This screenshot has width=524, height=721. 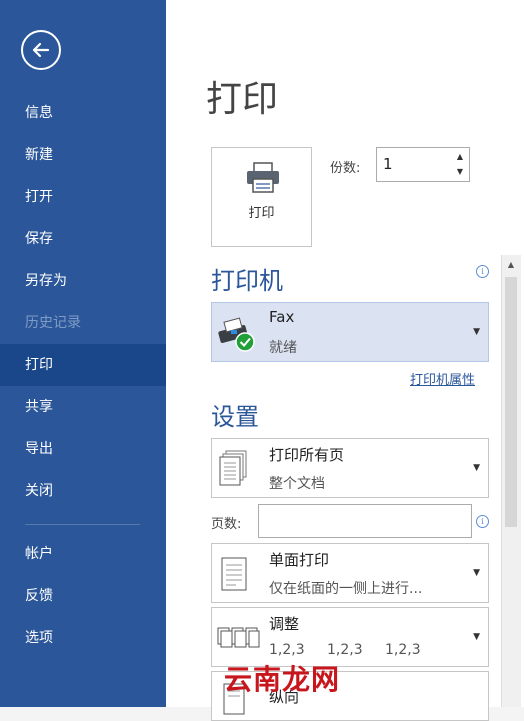 I want to click on print-range-title: 打印所有页, so click(x=307, y=455).